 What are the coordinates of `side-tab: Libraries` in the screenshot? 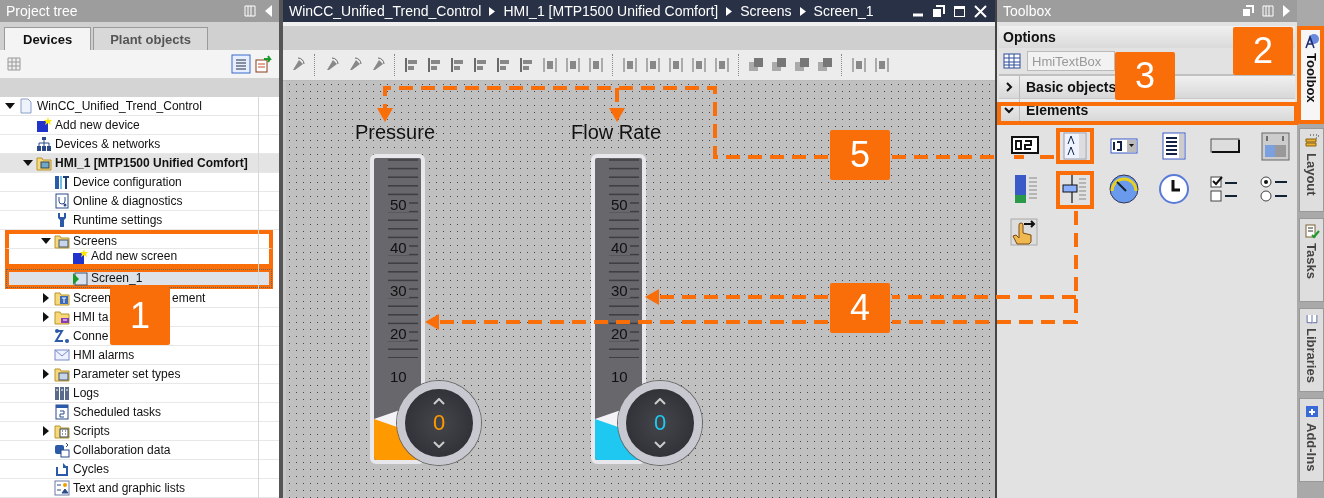 It's located at (1311, 350).